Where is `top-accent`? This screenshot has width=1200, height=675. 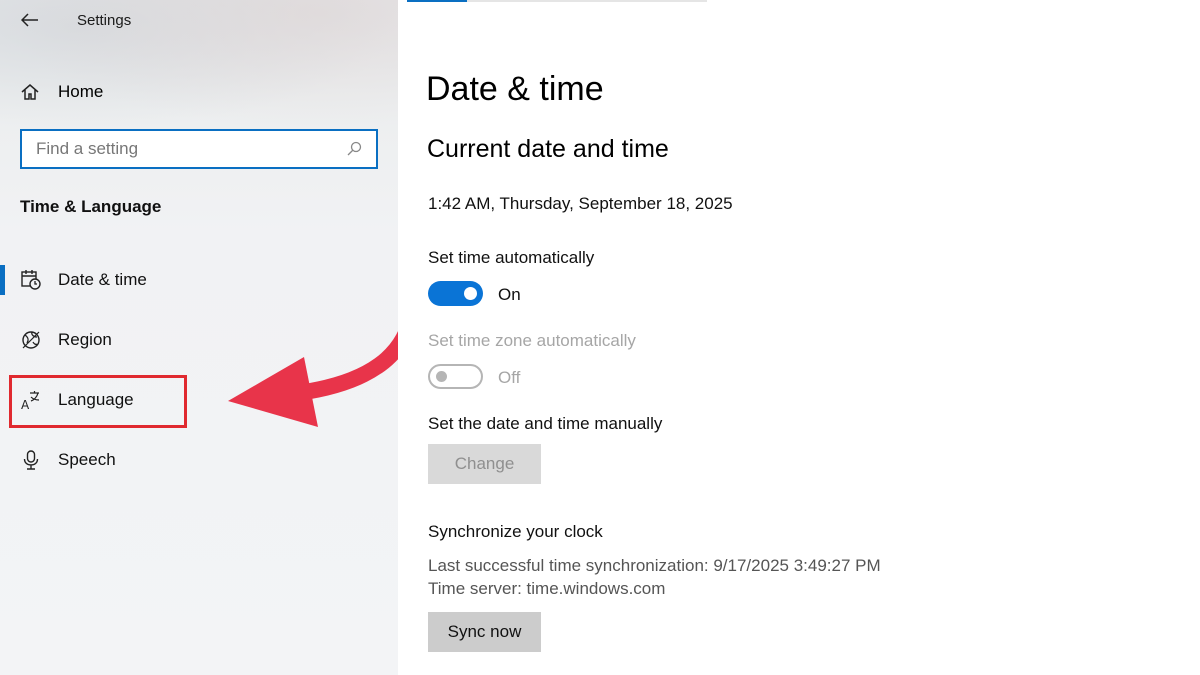
top-accent is located at coordinates (437, 1).